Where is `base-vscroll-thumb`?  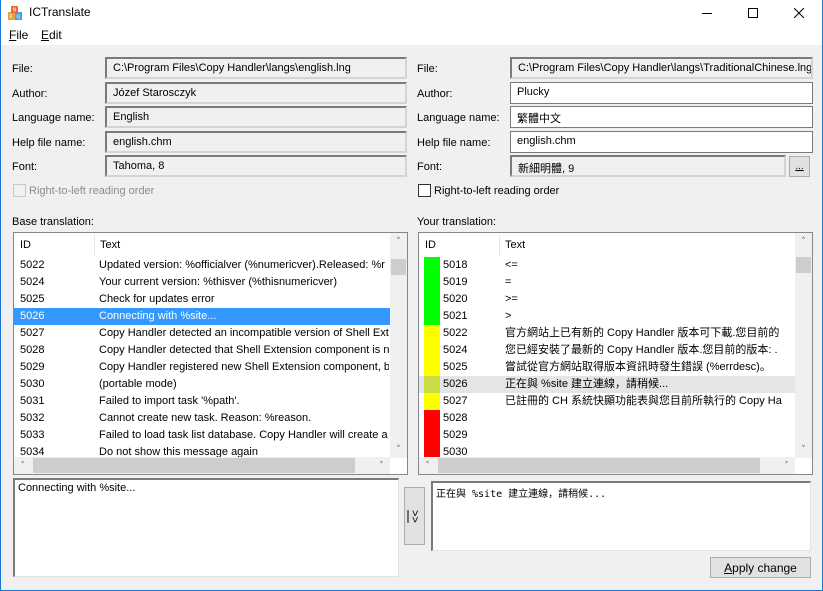 base-vscroll-thumb is located at coordinates (398, 267).